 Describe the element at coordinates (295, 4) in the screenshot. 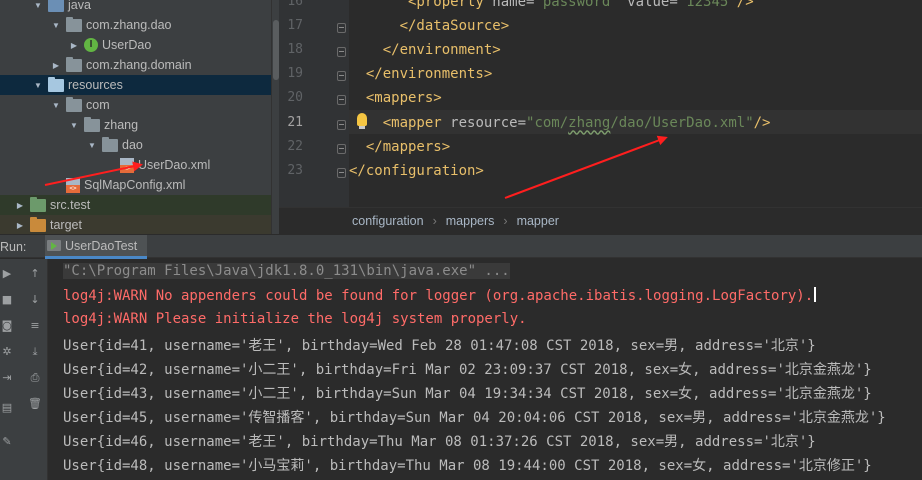

I see `line-number: 16` at that location.